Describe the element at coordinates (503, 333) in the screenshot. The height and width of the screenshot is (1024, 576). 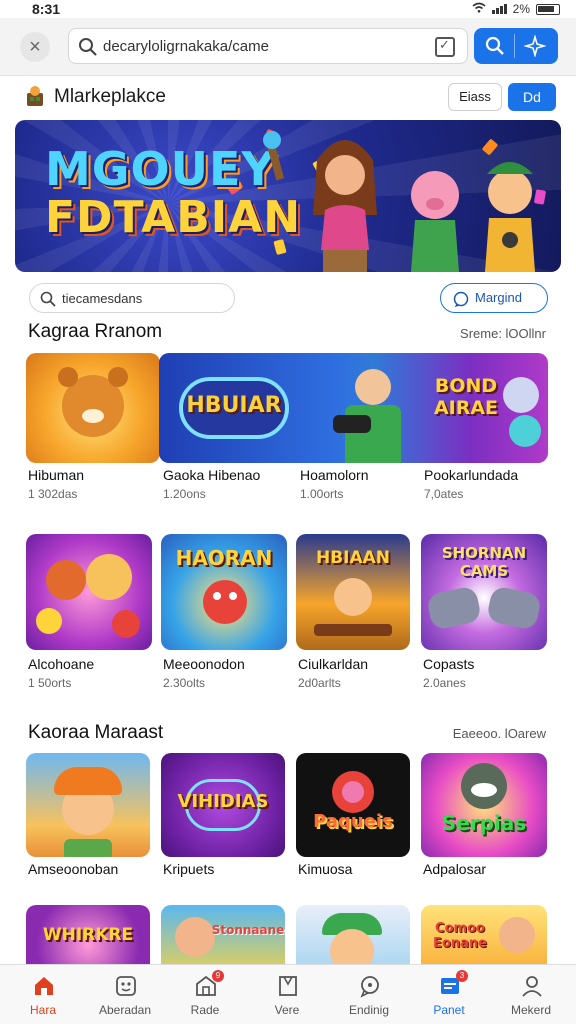
I see `section-see-all-link: Sreme: lOOllnr` at that location.